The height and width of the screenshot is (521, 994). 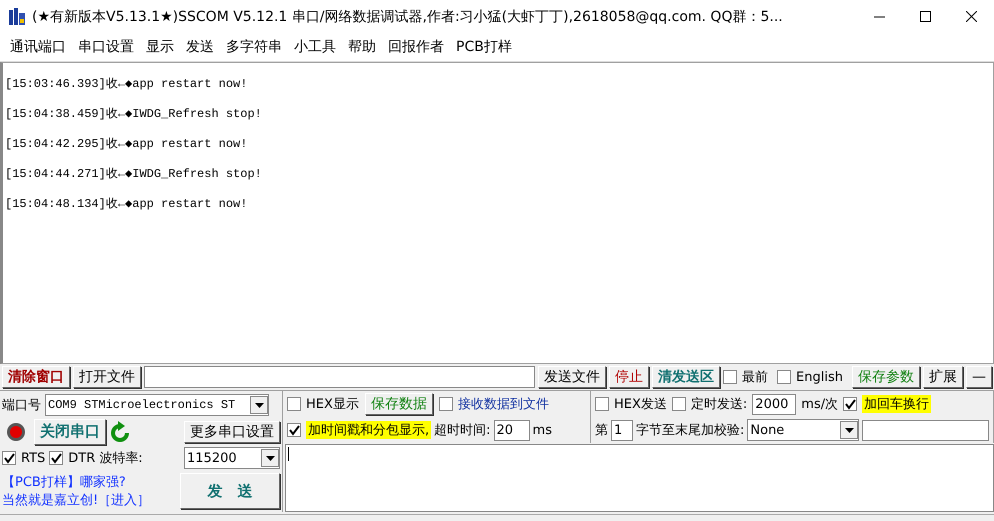 I want to click on menu-item: 多字符串, so click(x=254, y=47).